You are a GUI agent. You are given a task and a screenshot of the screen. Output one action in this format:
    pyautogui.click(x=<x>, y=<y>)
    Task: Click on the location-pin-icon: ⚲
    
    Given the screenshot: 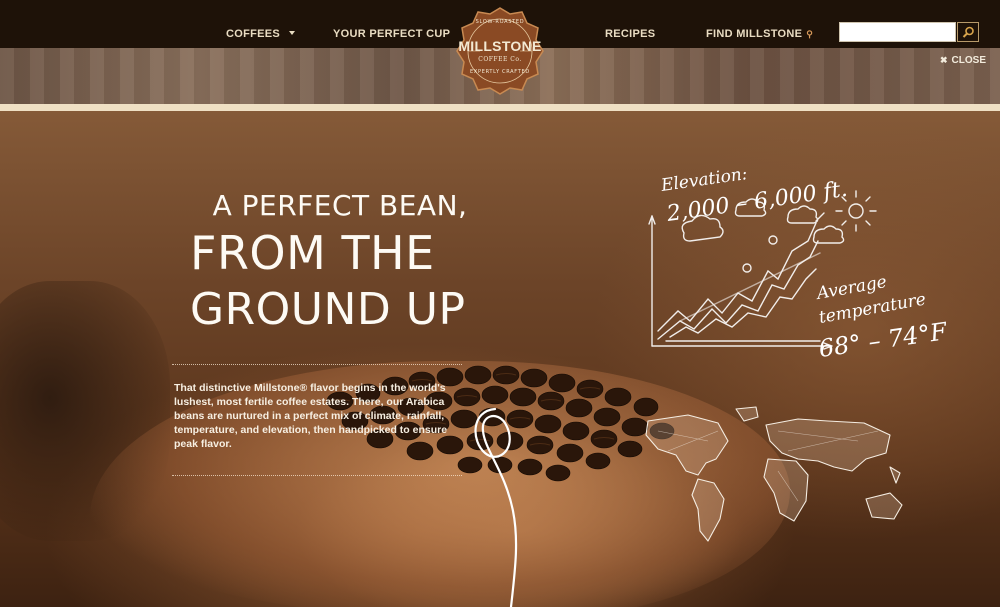 What is the action you would take?
    pyautogui.click(x=810, y=34)
    